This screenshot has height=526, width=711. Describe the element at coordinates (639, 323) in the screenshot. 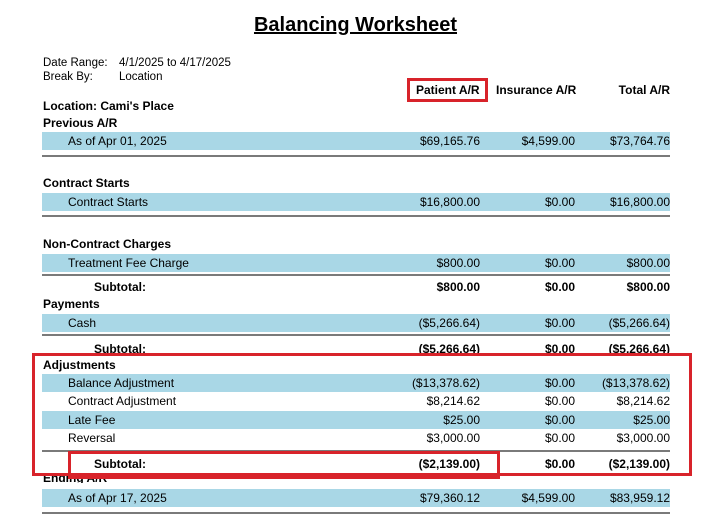

I see `total-ar-value: ($5,266.64)` at that location.